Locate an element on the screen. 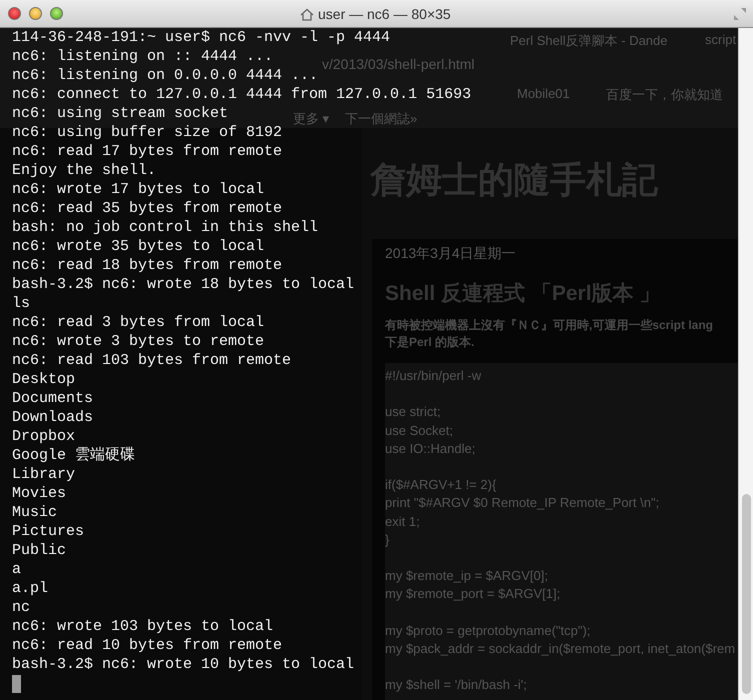 The width and height of the screenshot is (753, 700). code-line: my $pack_addr = sockaddr_in($remote_port, inet_aton($rem is located at coordinates (560, 649).